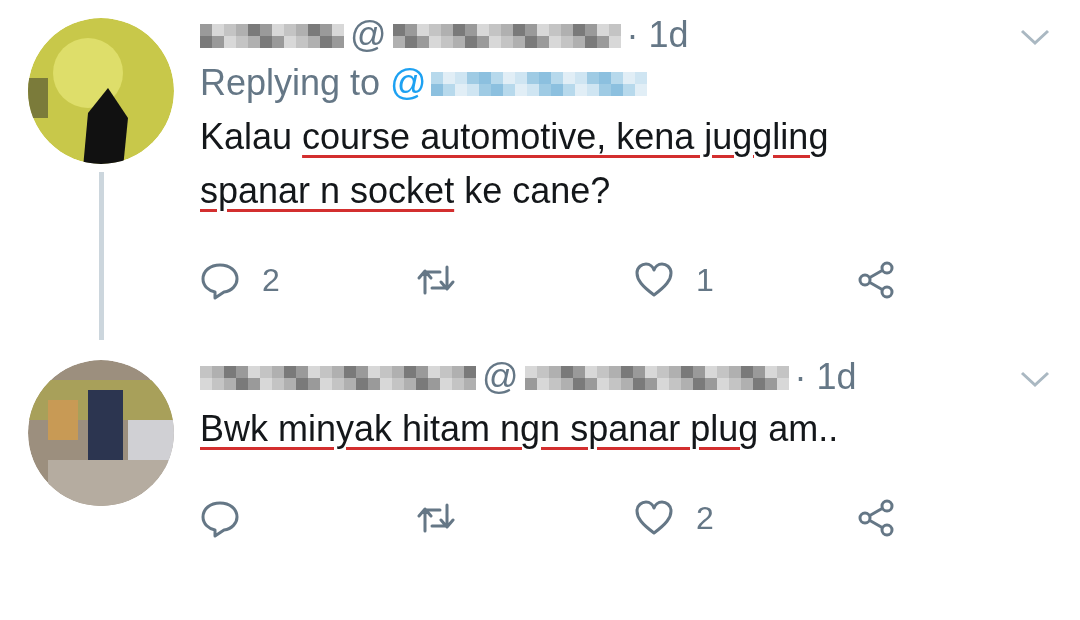  What do you see at coordinates (520, 429) in the screenshot?
I see `tweet-text: Bwk minyak hitam ngn spanar plug am..` at bounding box center [520, 429].